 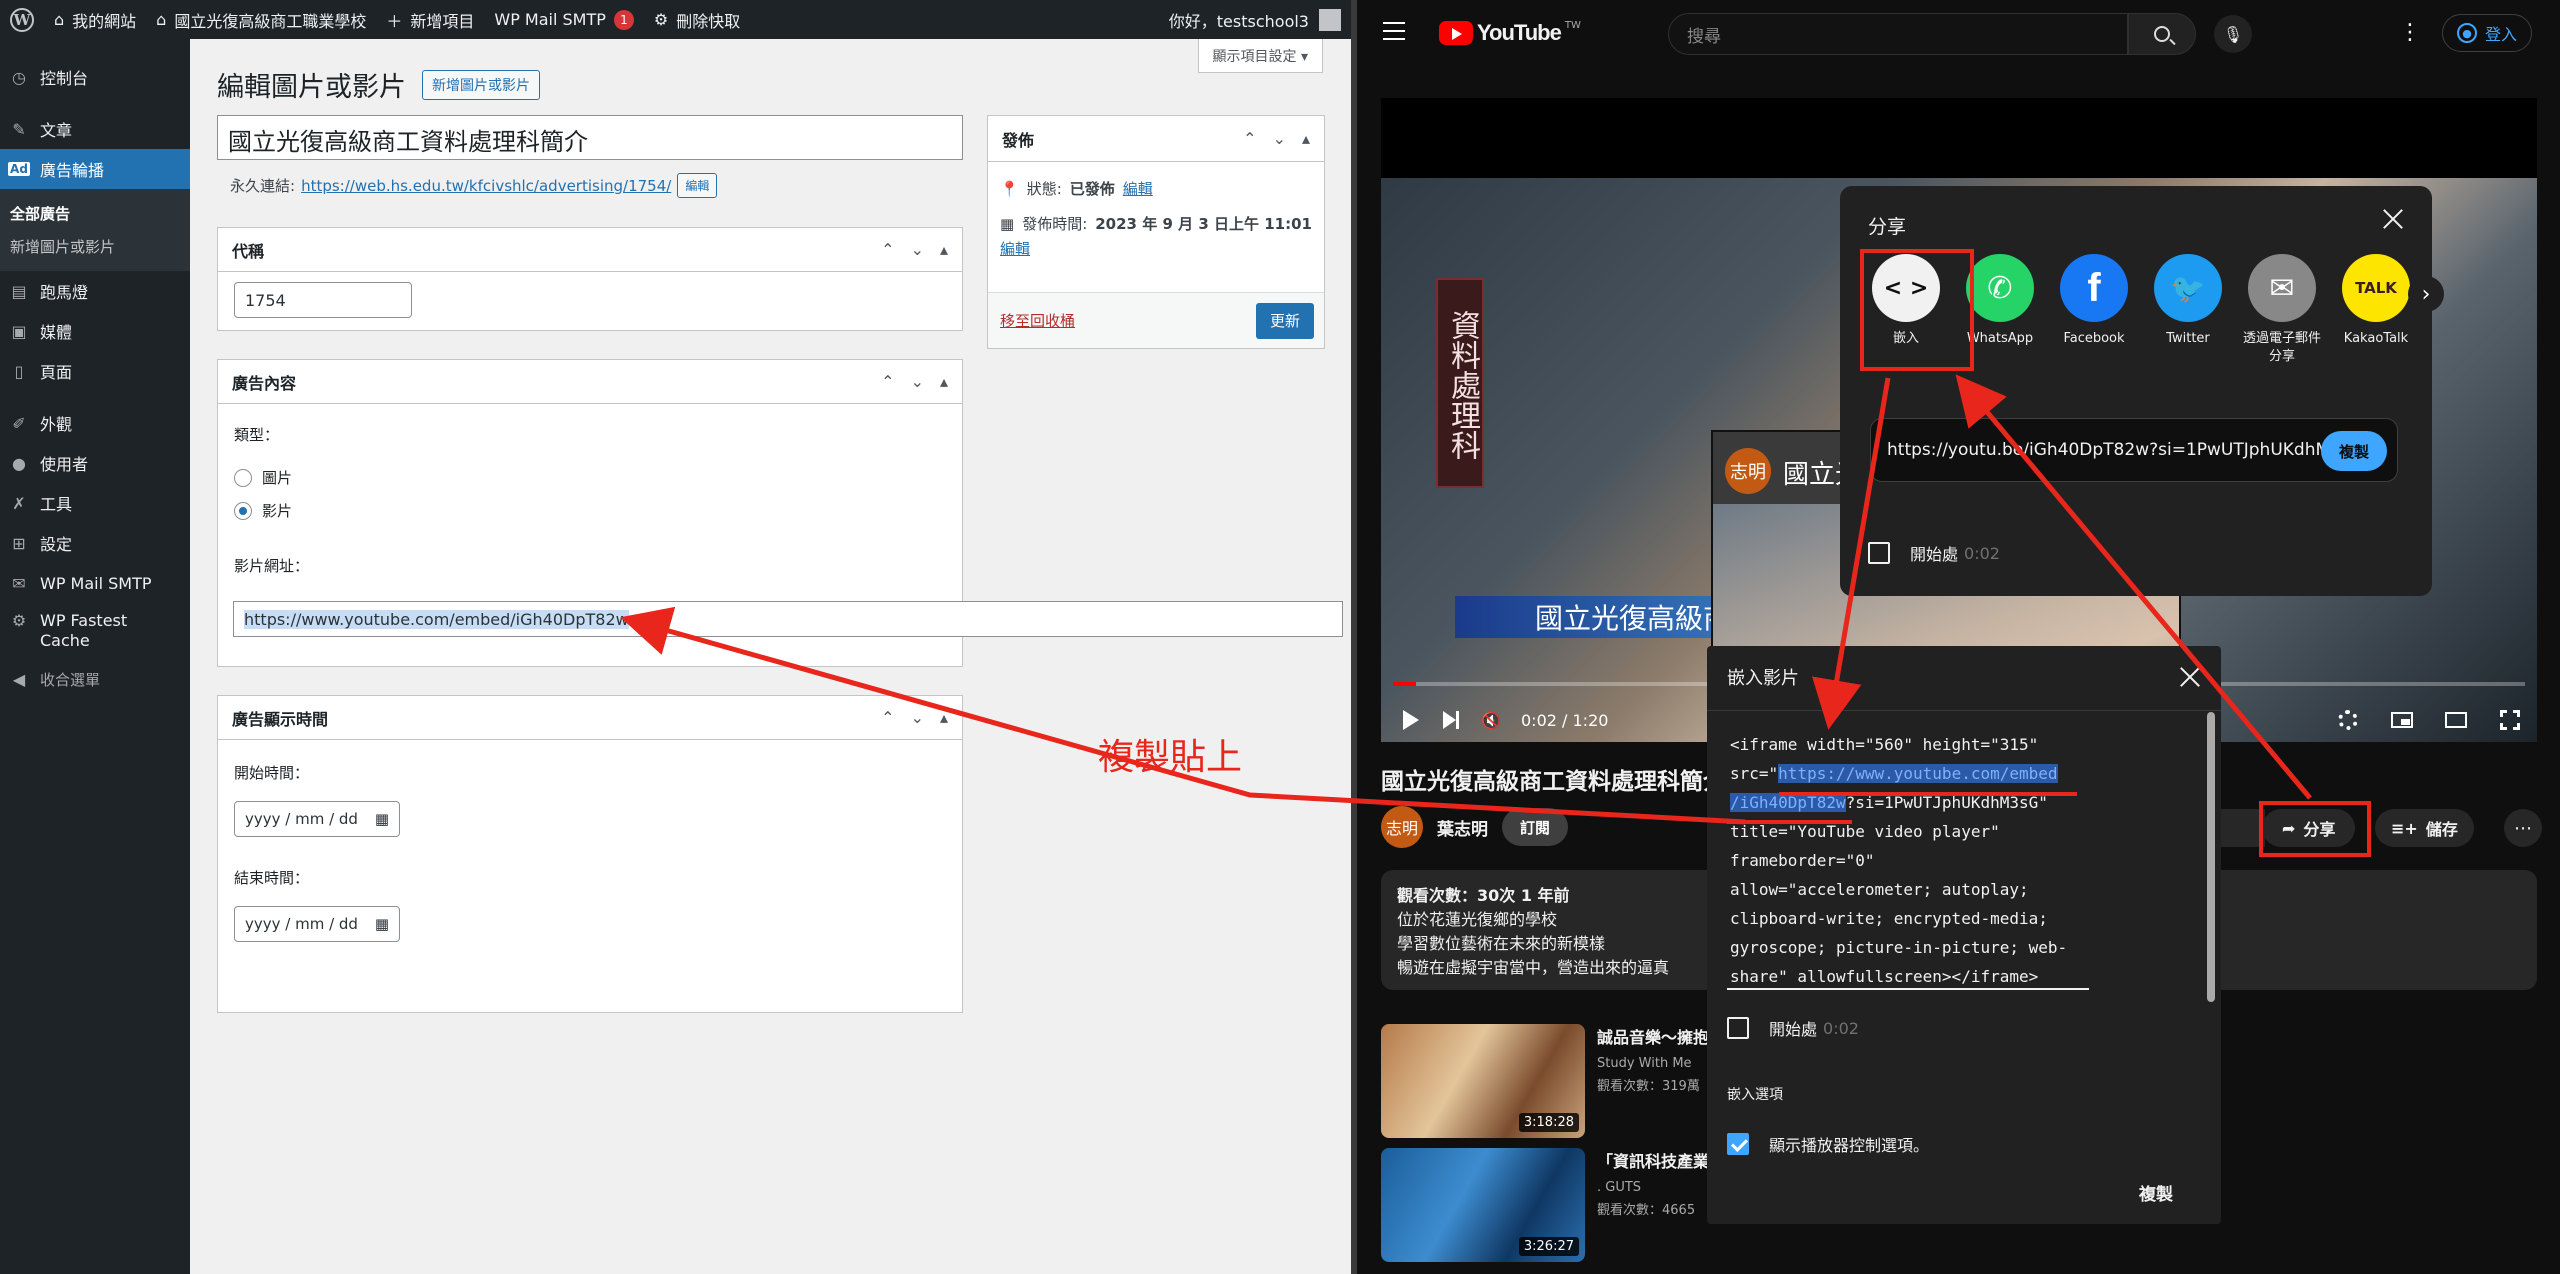 What do you see at coordinates (95, 423) in the screenshot?
I see `sidebar-item-appearance: ✐ 外觀` at bounding box center [95, 423].